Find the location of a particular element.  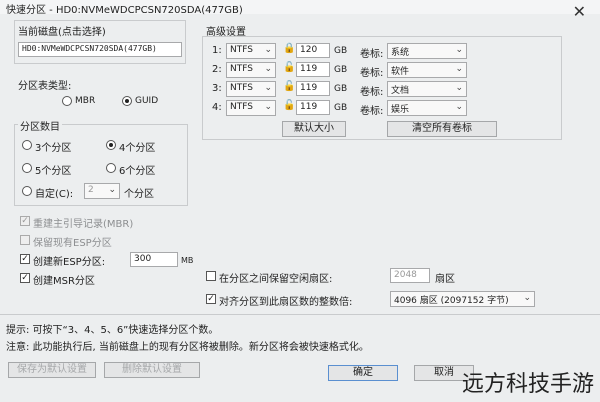

row-4-fs-dropdown: NTFS ⌄ is located at coordinates (251, 108).